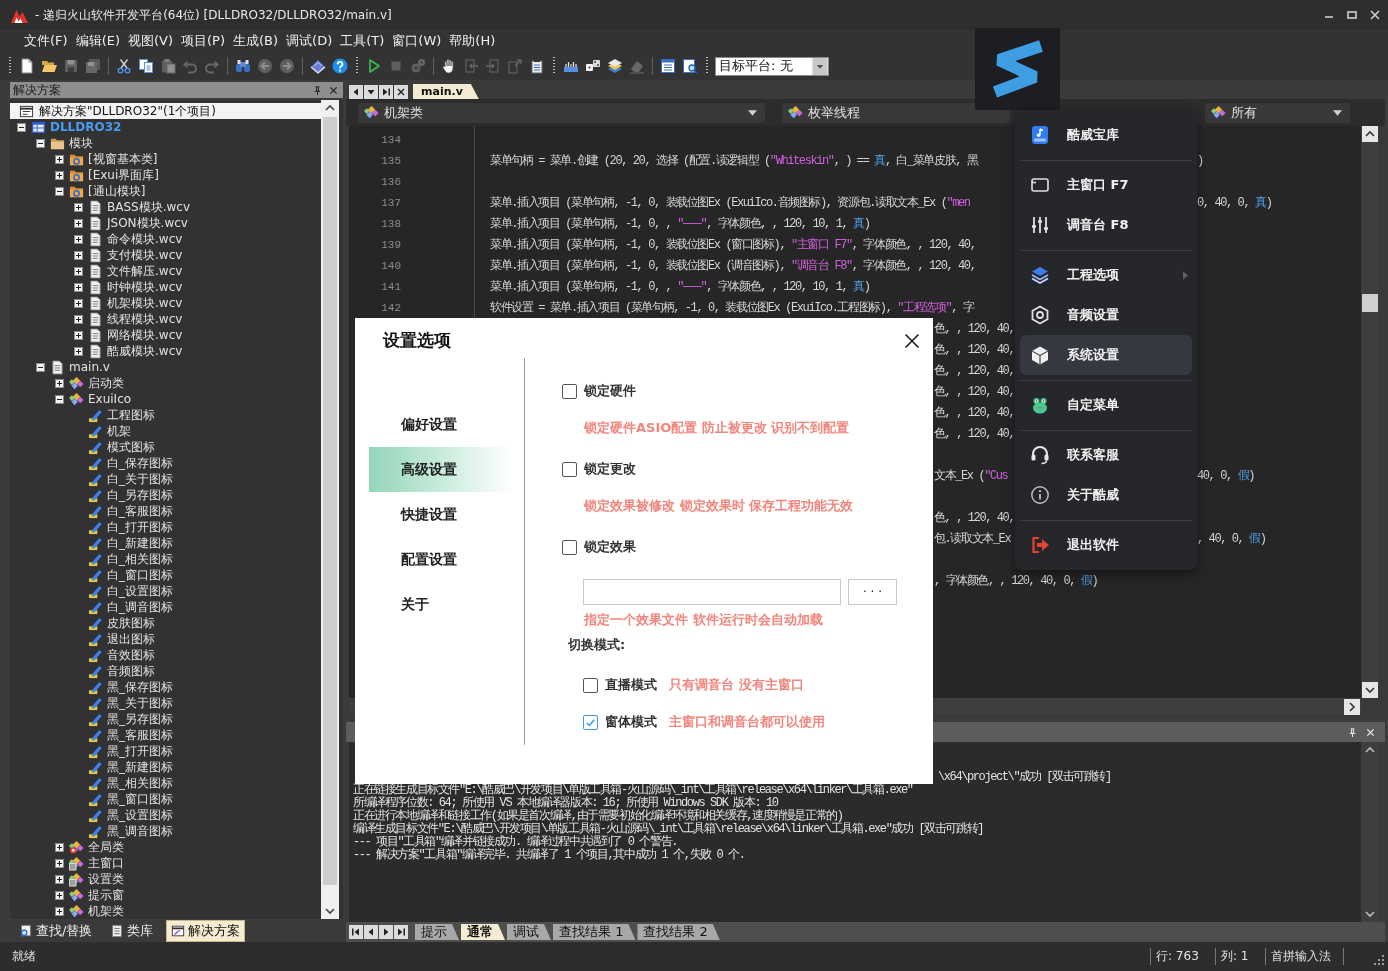 The width and height of the screenshot is (1388, 971). What do you see at coordinates (386, 92) in the screenshot?
I see `triangle-bar-icon` at bounding box center [386, 92].